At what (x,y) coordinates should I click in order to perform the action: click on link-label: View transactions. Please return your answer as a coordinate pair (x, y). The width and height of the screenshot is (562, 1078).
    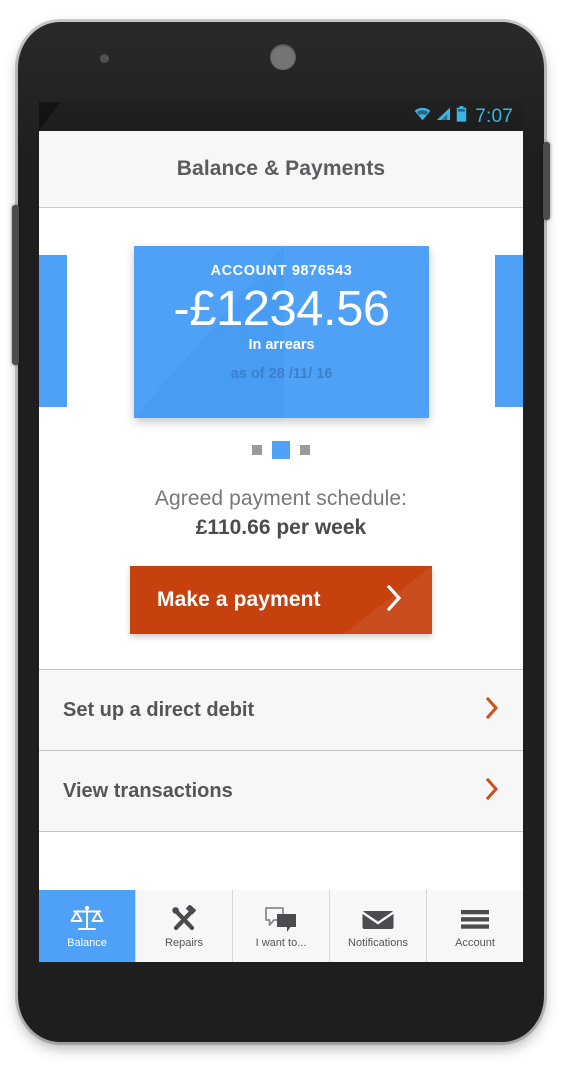
    Looking at the image, I should click on (148, 790).